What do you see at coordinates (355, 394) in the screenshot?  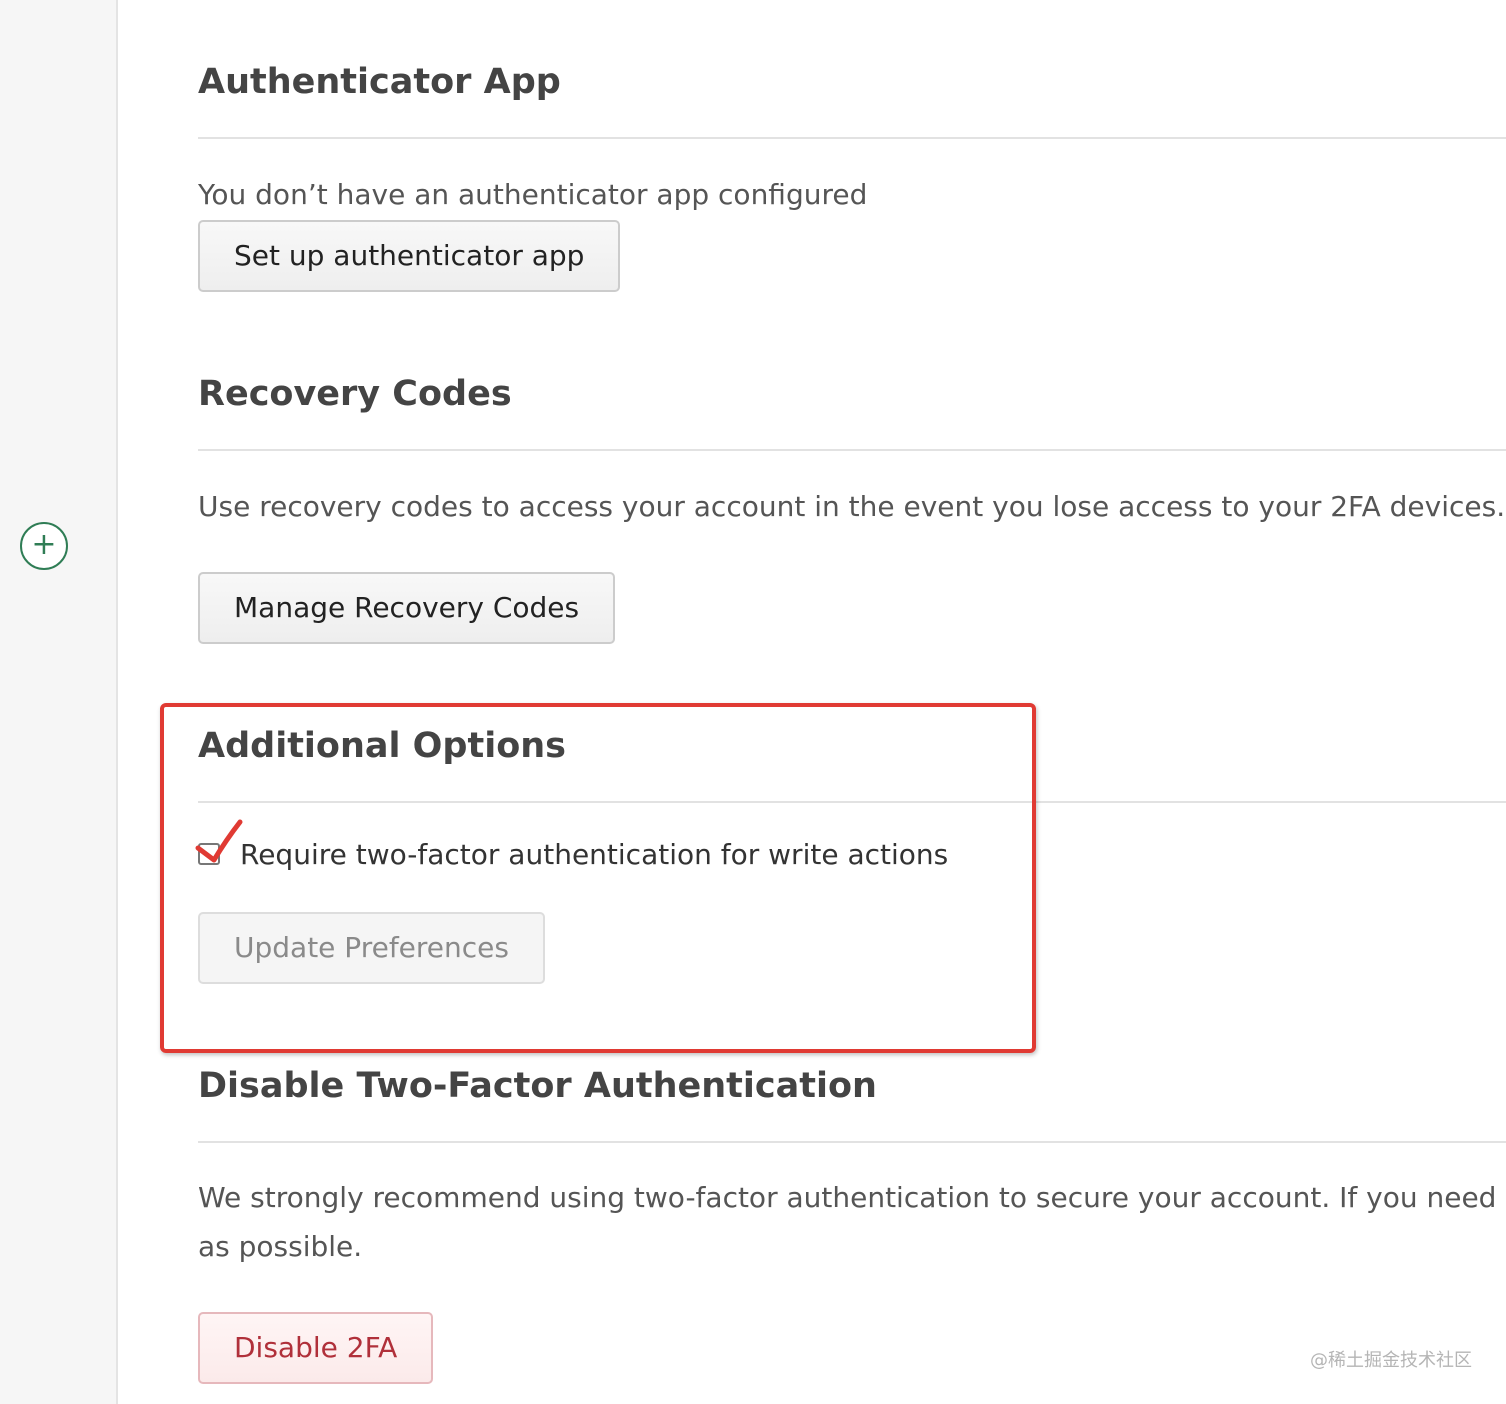 I see `recovery-codes-heading: Recovery Codes` at bounding box center [355, 394].